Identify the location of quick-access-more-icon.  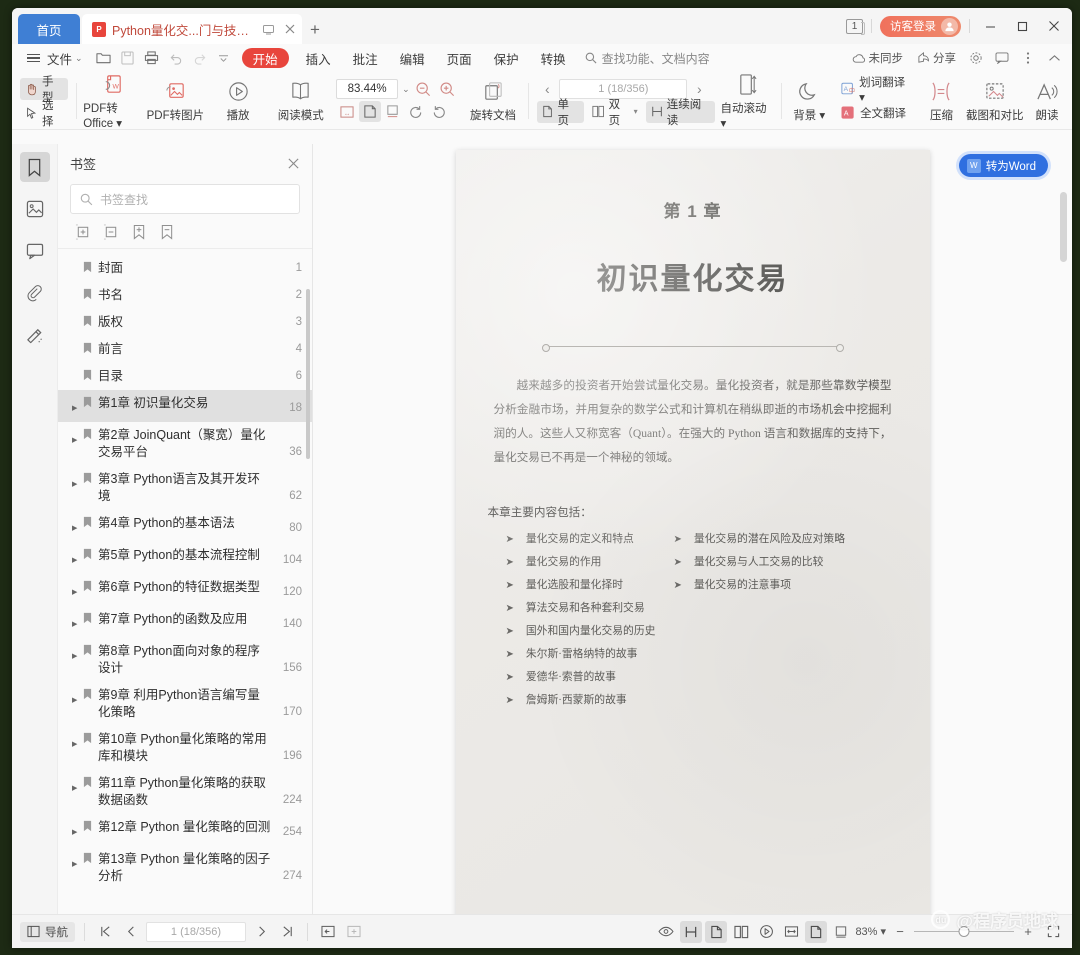
(224, 58).